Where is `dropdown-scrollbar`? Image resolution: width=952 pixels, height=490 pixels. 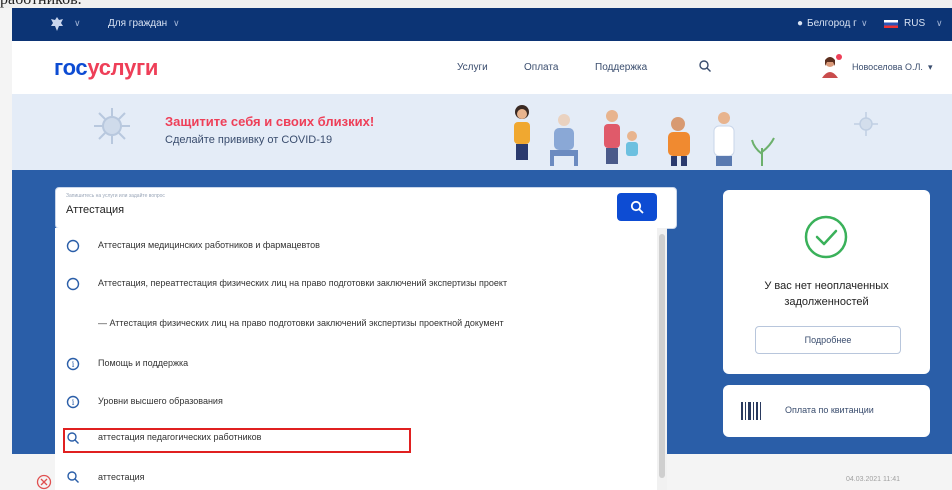 dropdown-scrollbar is located at coordinates (662, 359).